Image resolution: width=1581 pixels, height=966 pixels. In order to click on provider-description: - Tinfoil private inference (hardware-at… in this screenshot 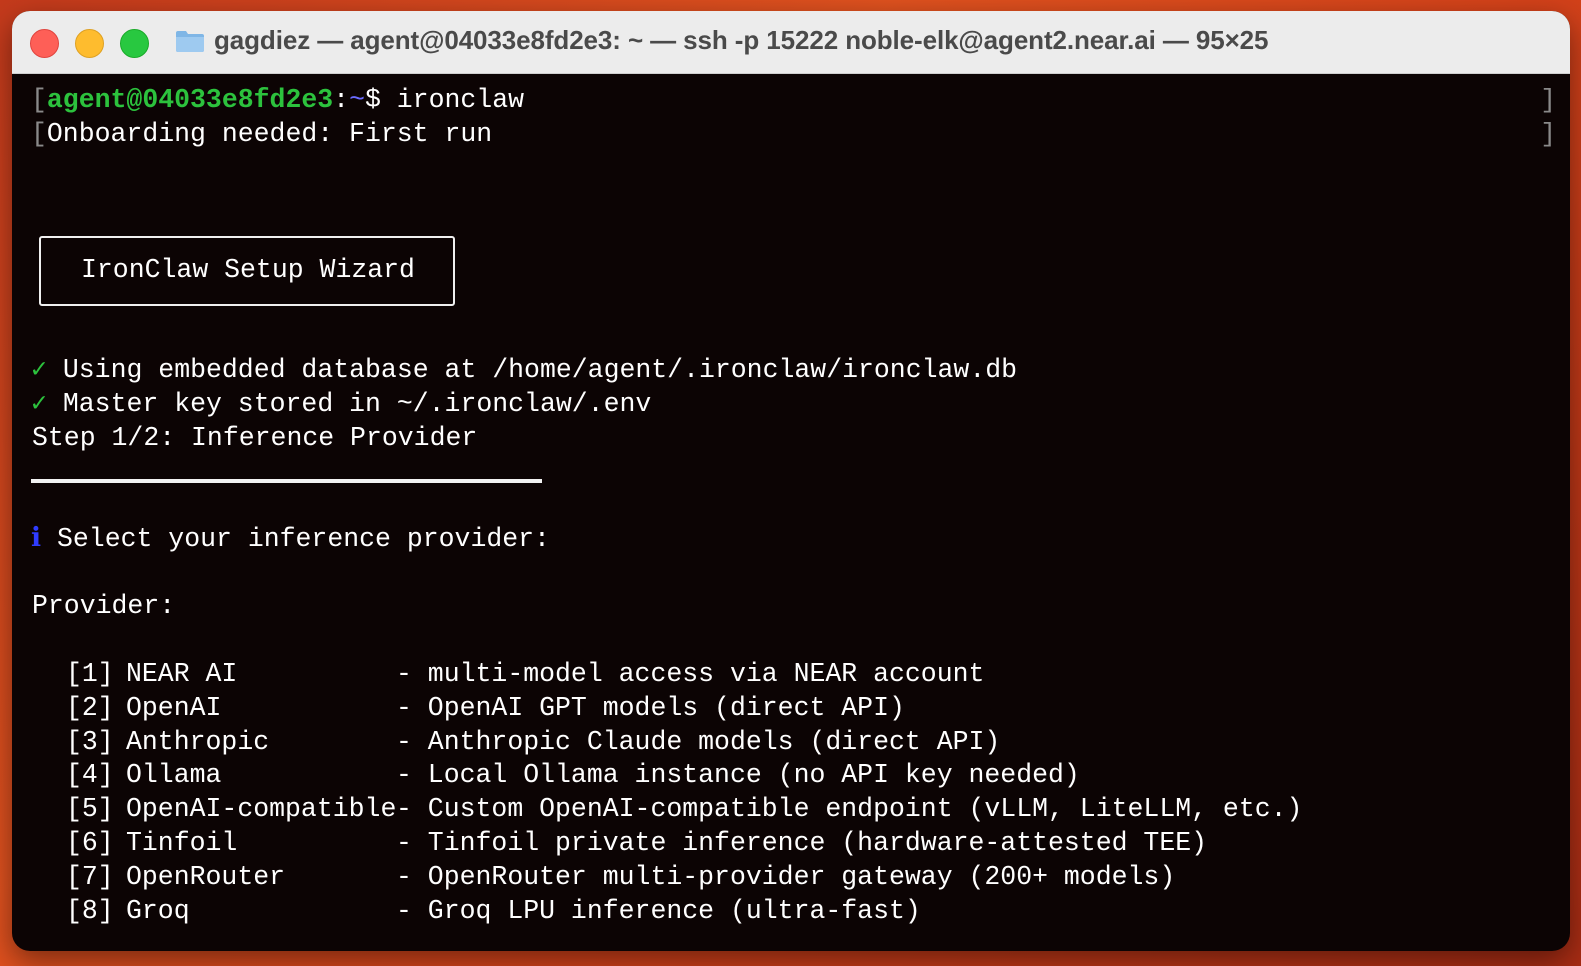, I will do `click(802, 843)`.